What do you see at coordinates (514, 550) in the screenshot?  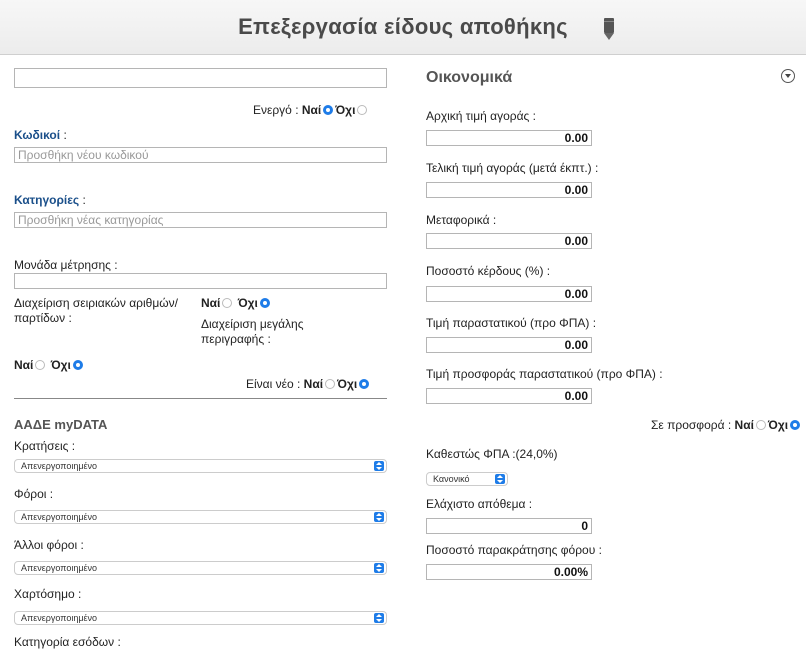 I see `withholding-percent-label: Ποσοστό παρακράτησης φόρου :` at bounding box center [514, 550].